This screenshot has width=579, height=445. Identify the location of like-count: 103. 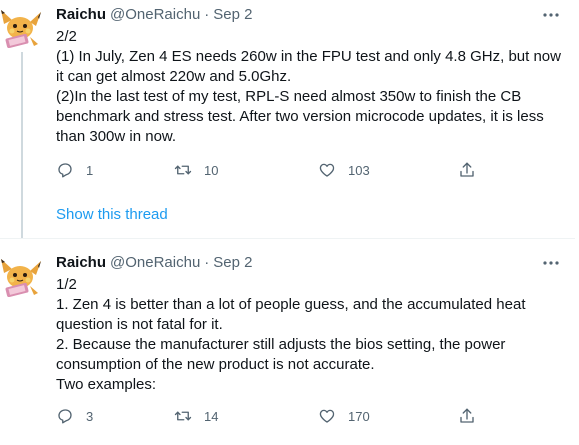
(359, 170).